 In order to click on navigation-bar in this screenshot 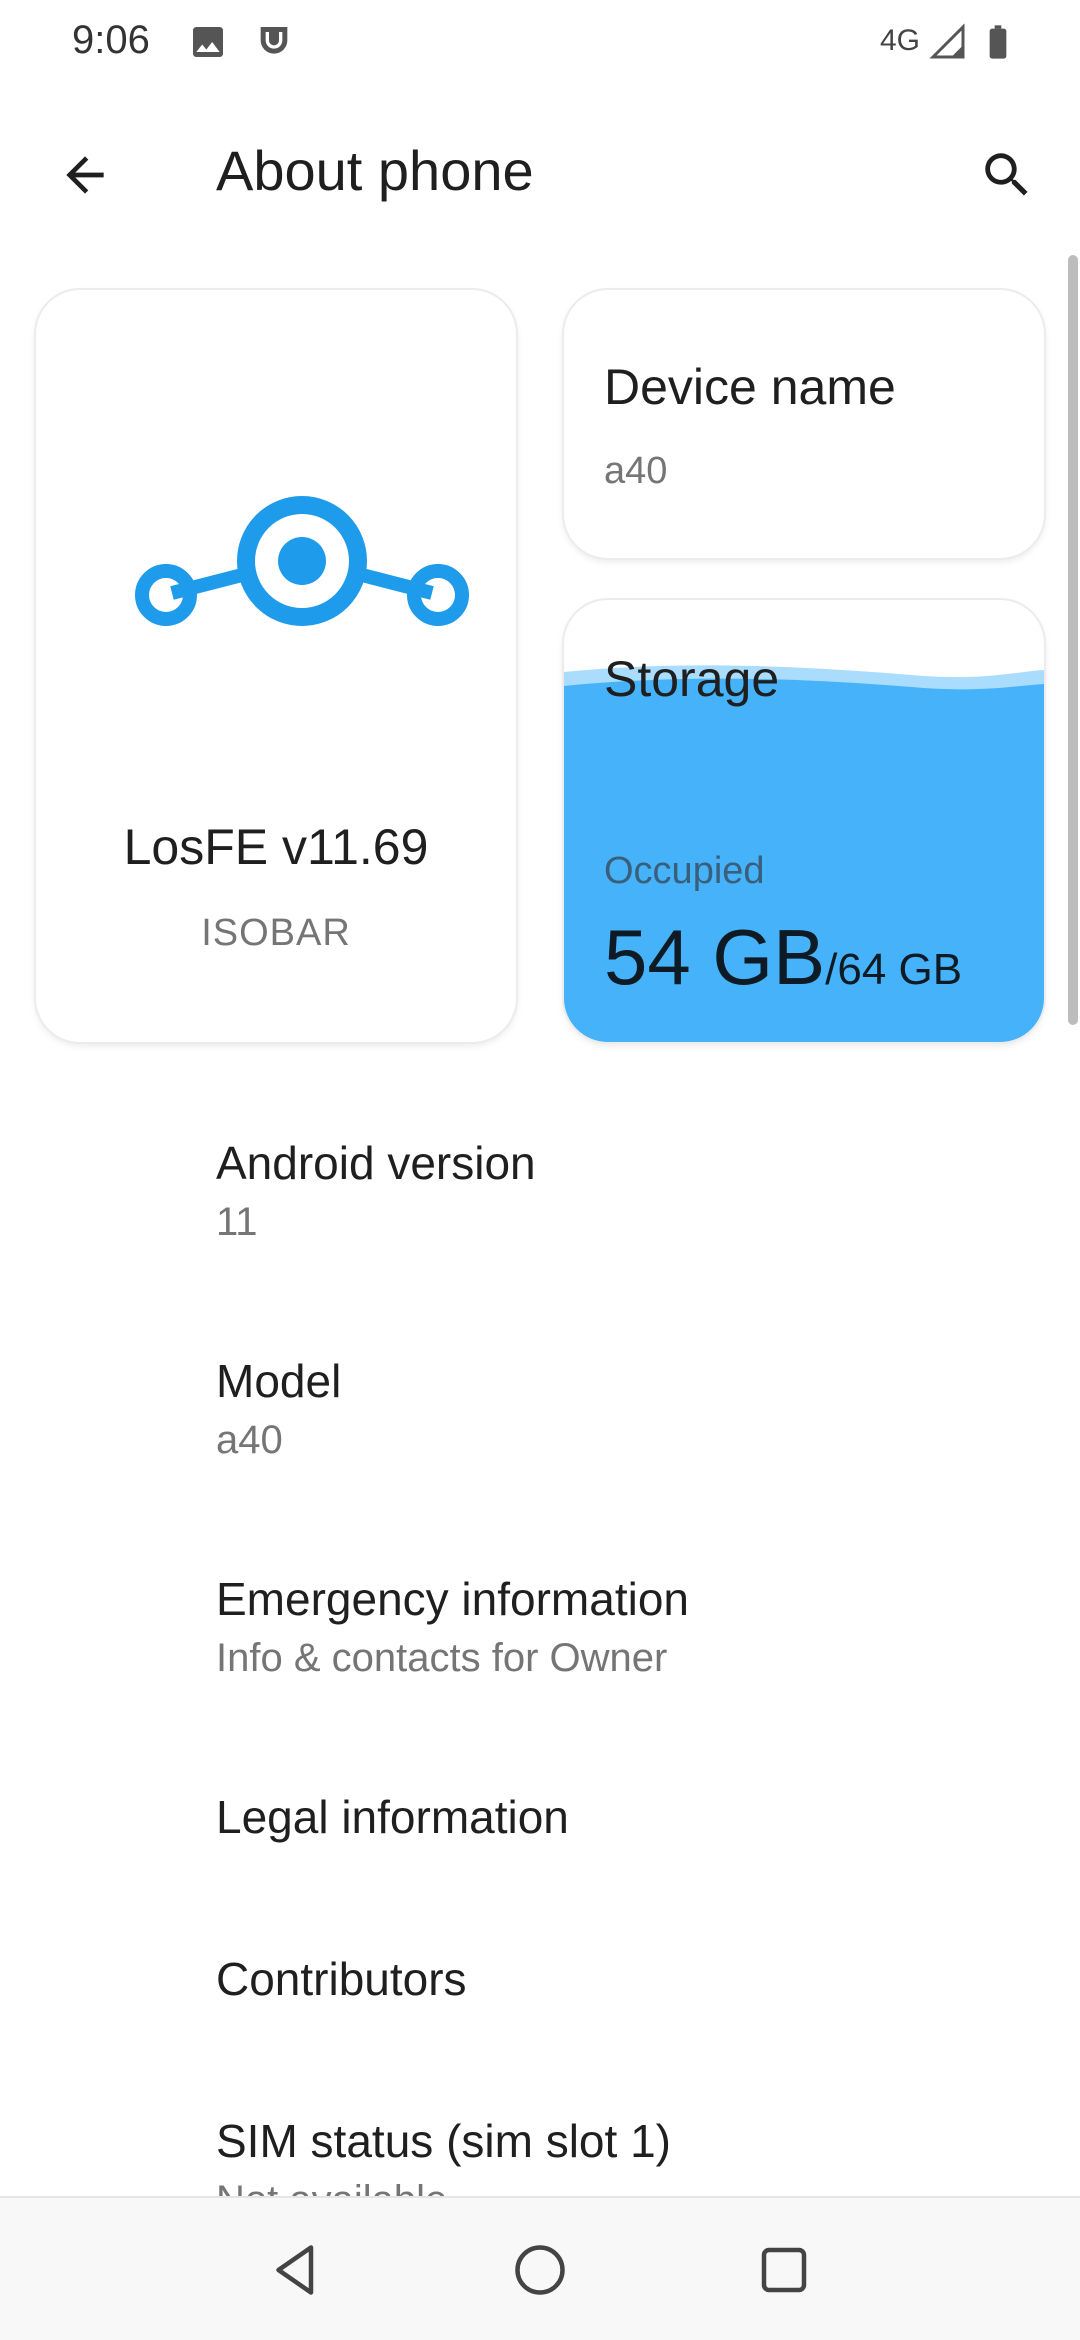, I will do `click(540, 2268)`.